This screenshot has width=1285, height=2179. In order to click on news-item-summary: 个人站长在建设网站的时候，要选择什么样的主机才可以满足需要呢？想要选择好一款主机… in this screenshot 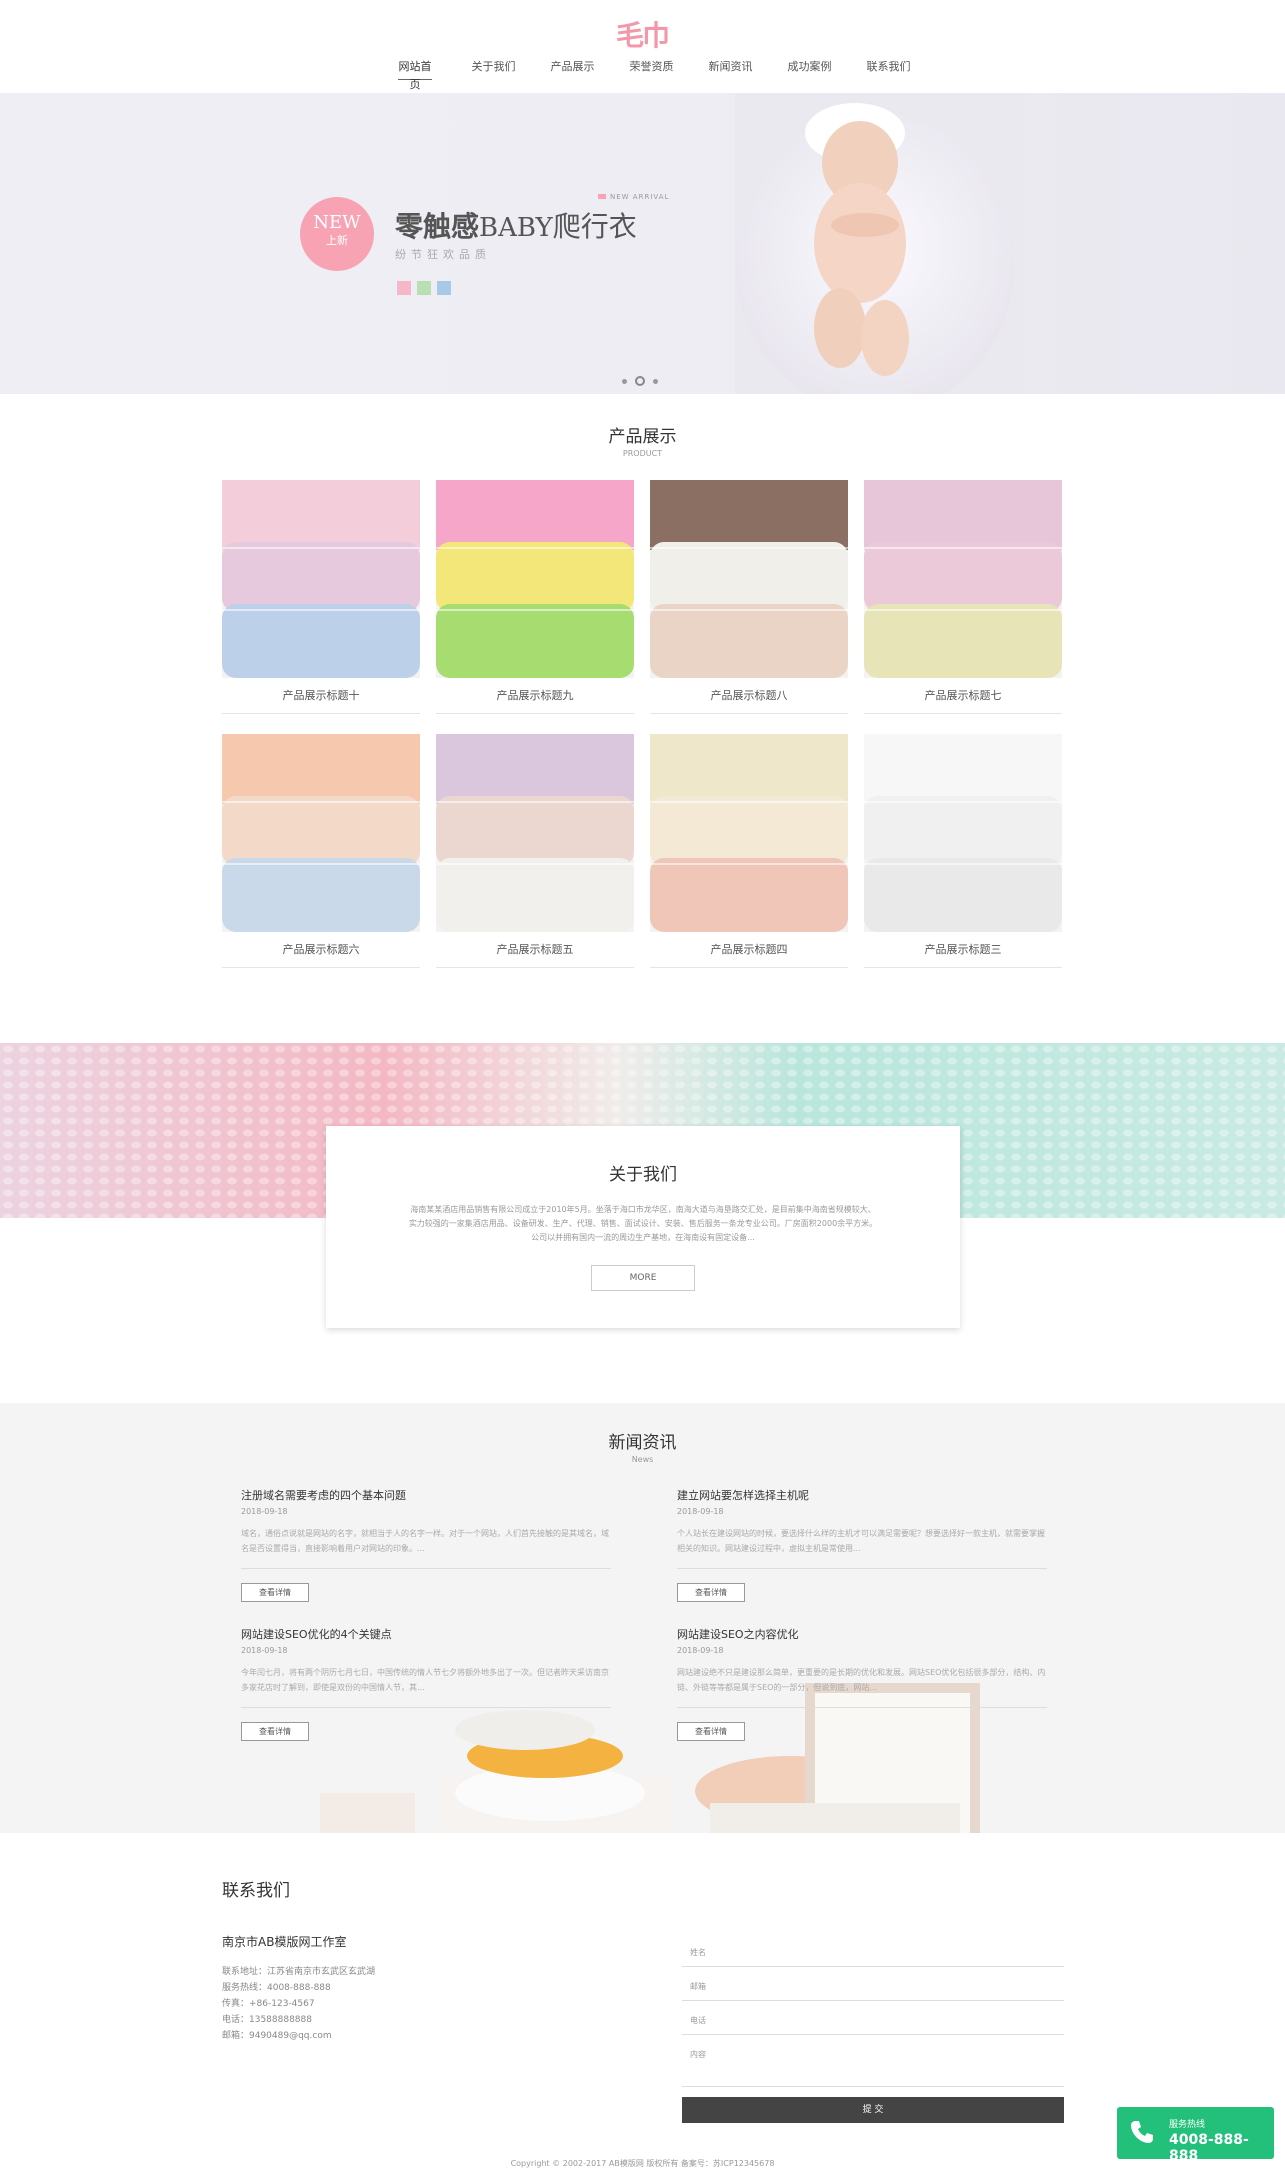, I will do `click(861, 1541)`.